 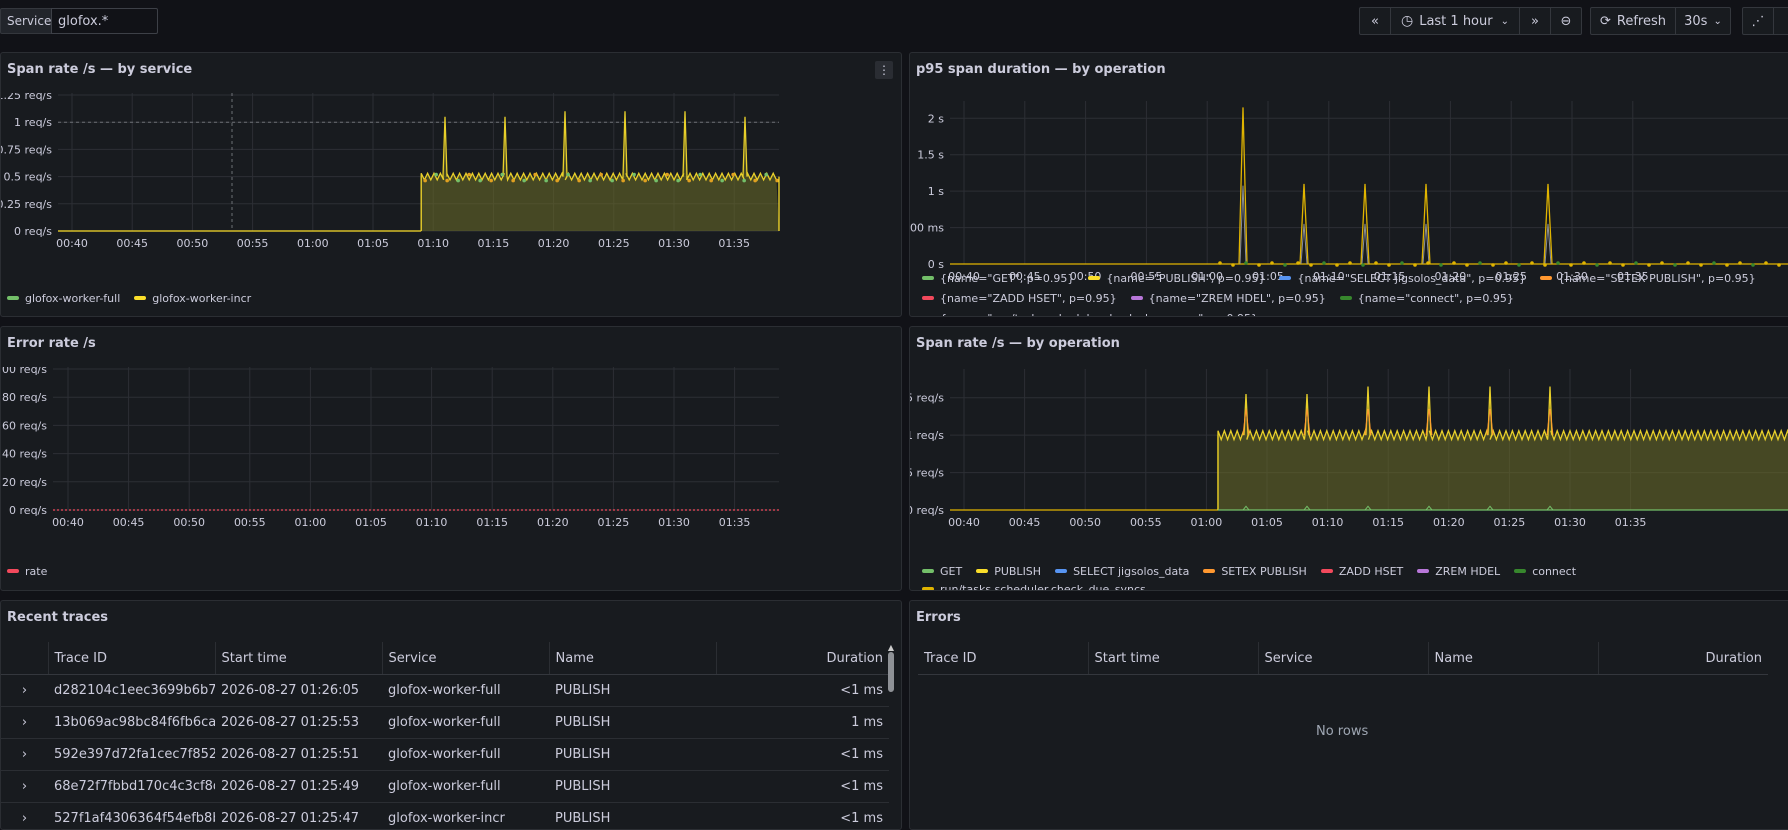 I want to click on legend-item: glofox-worker-incr, so click(x=192, y=298).